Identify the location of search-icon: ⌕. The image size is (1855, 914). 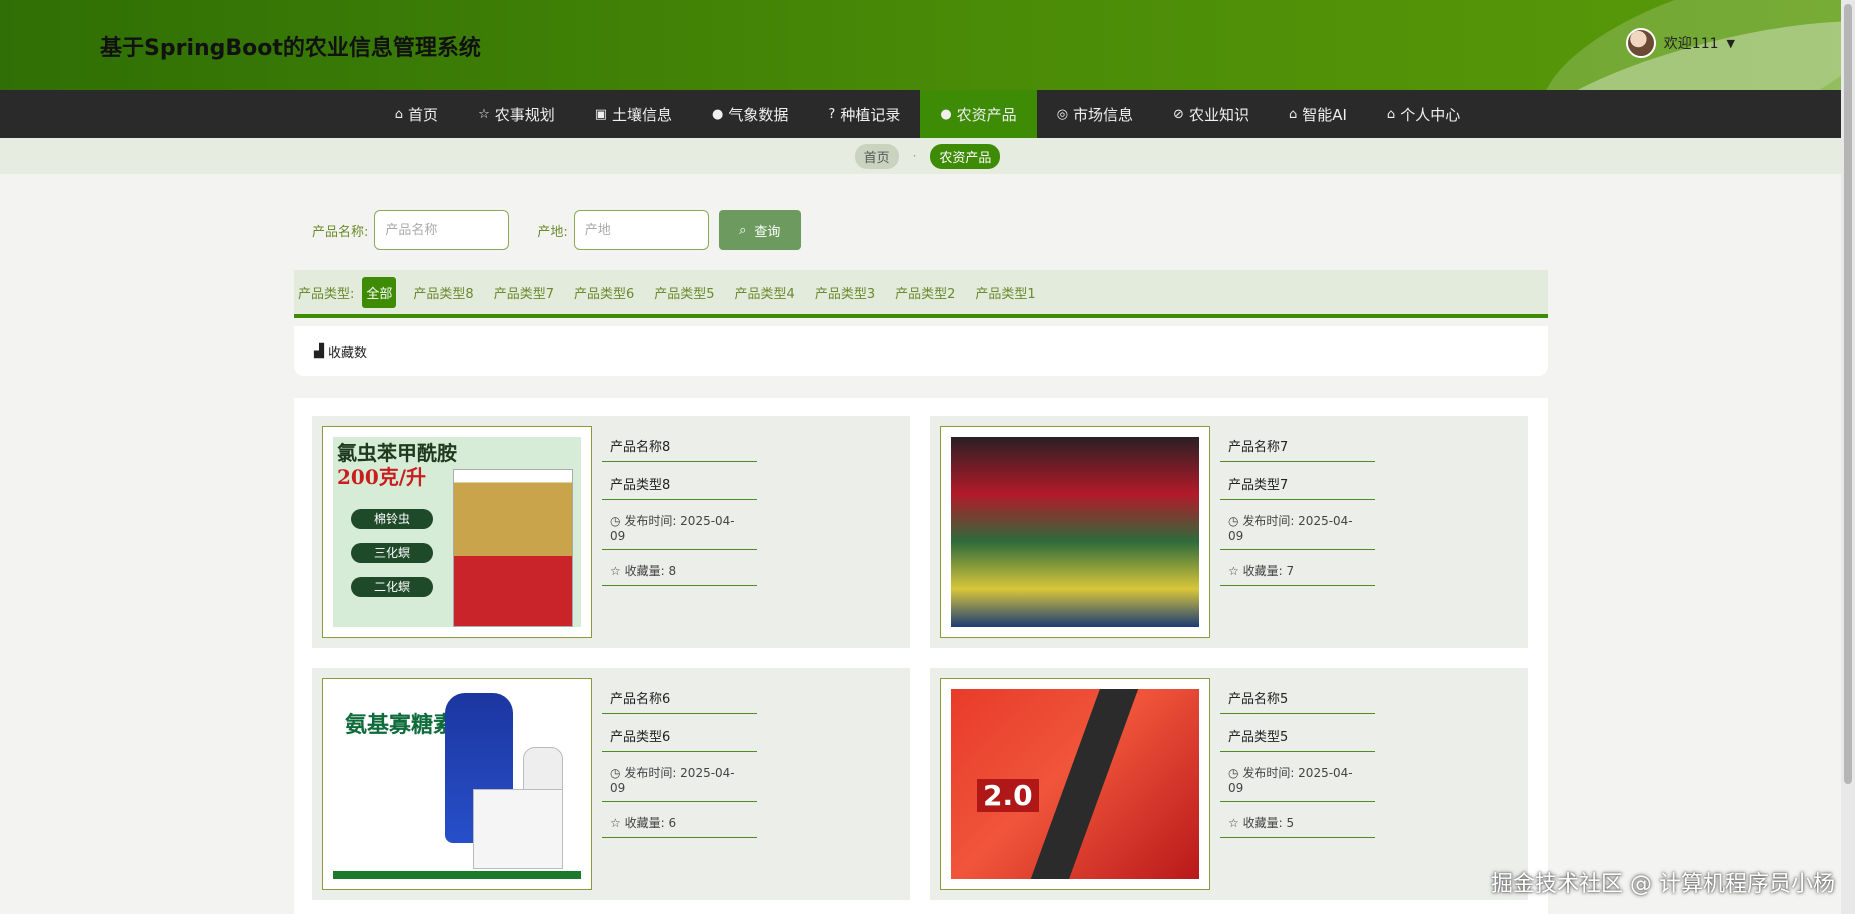
(743, 229).